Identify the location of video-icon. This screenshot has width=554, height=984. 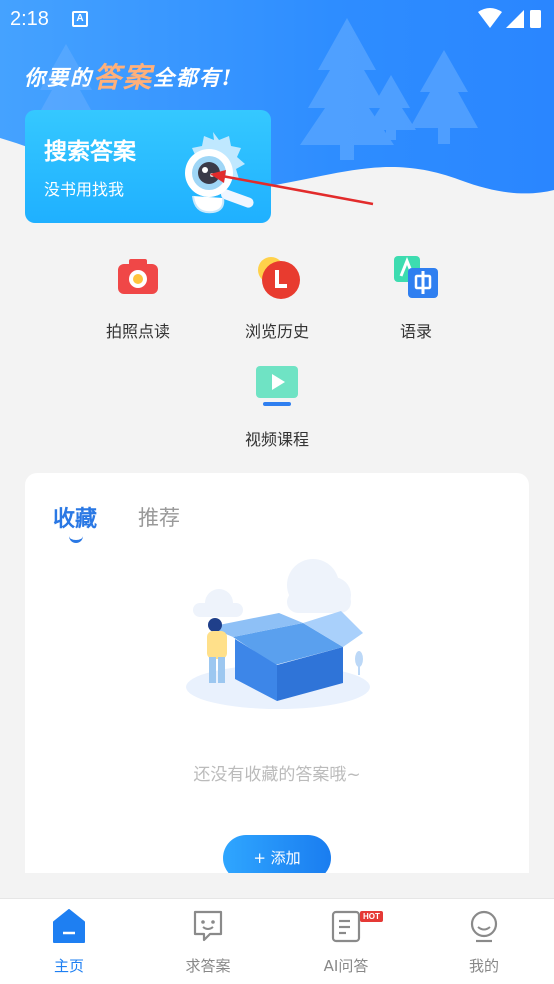
(277, 386).